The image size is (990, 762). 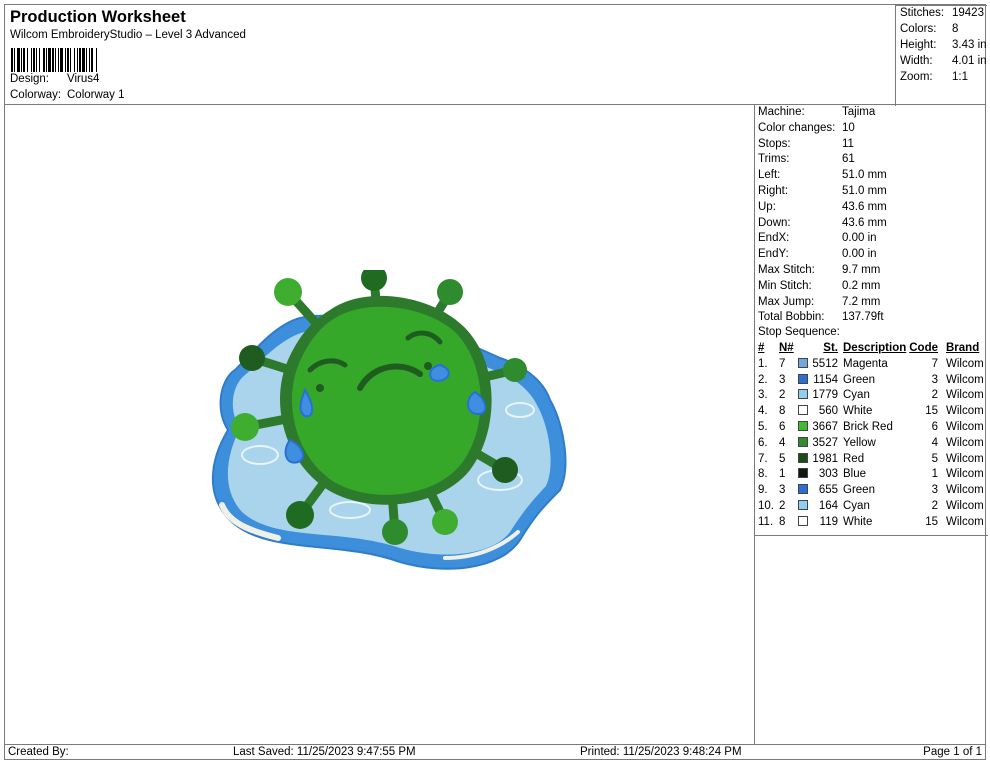 I want to click on info-value: 43.6 mm, so click(x=864, y=222).